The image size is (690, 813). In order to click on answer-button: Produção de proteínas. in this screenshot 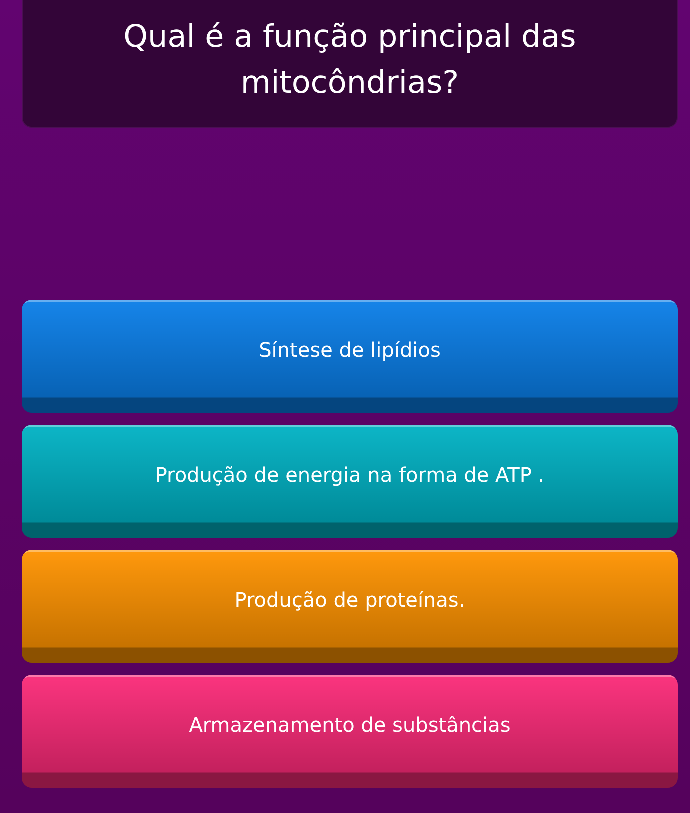, I will do `click(350, 606)`.